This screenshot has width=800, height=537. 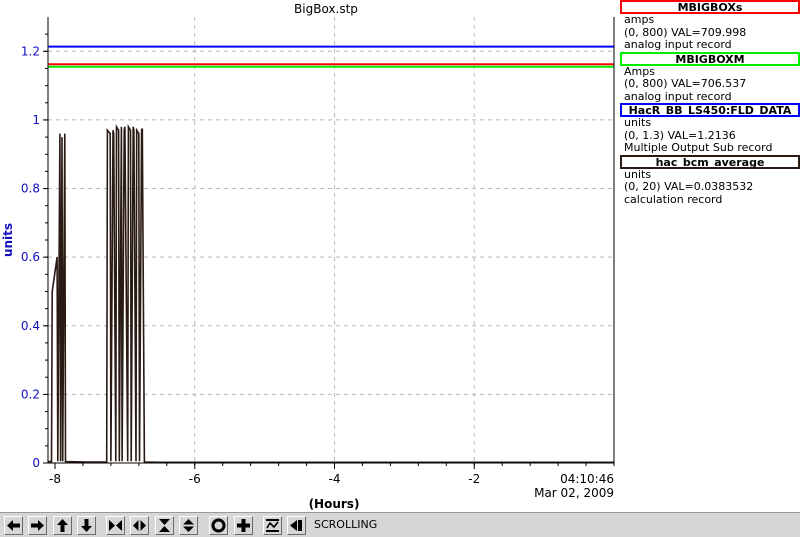 What do you see at coordinates (335, 479) in the screenshot?
I see `x-tick-label: -4` at bounding box center [335, 479].